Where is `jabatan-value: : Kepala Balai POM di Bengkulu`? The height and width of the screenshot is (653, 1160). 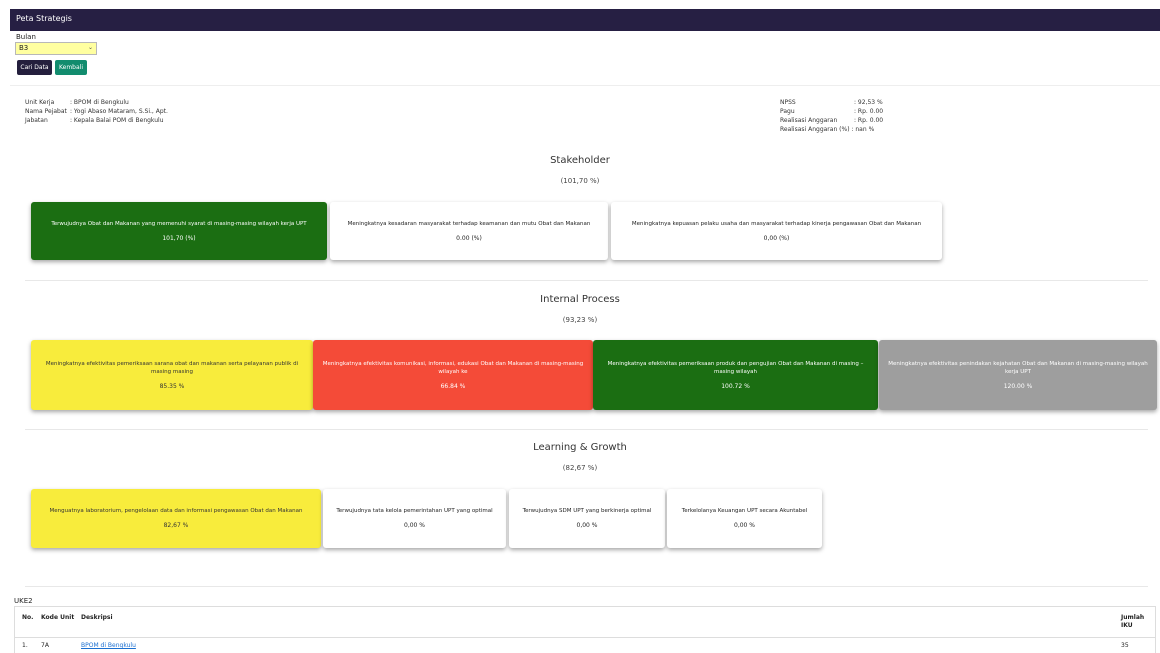
jabatan-value: : Kepala Balai POM di Bengkulu is located at coordinates (117, 120).